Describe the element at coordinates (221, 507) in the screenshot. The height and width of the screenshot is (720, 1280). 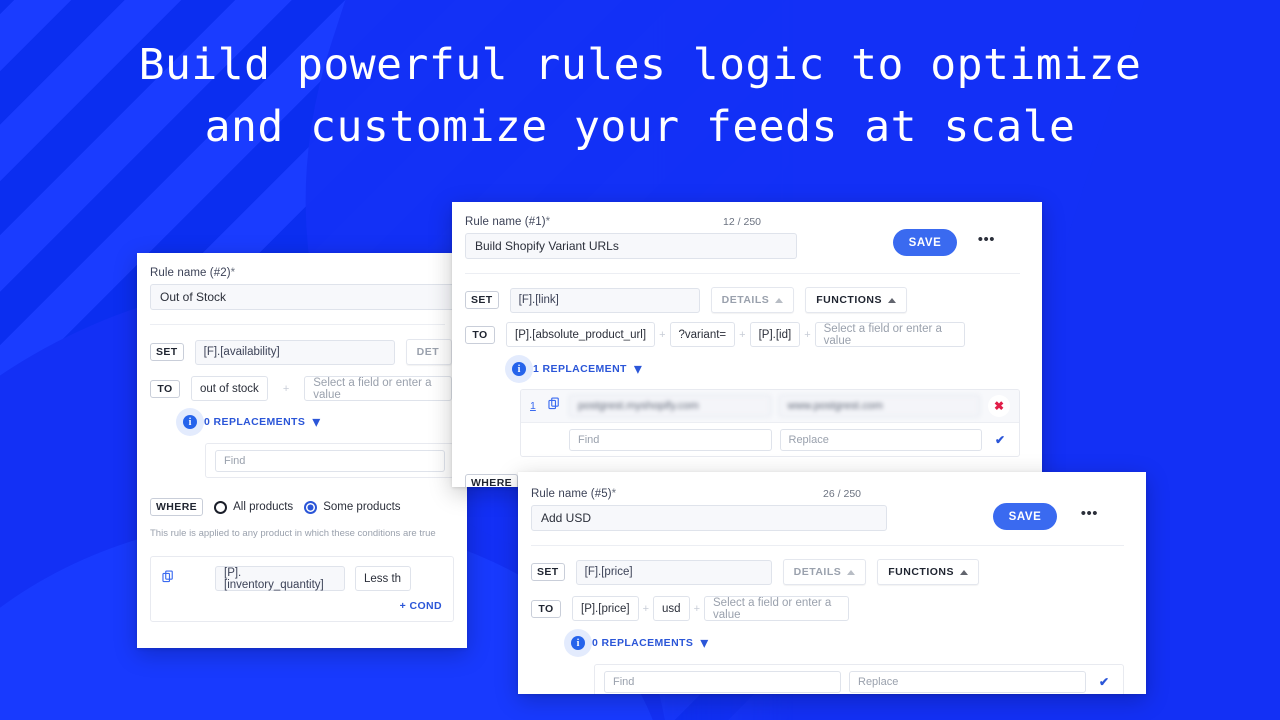
I see `radio-icon-all` at that location.